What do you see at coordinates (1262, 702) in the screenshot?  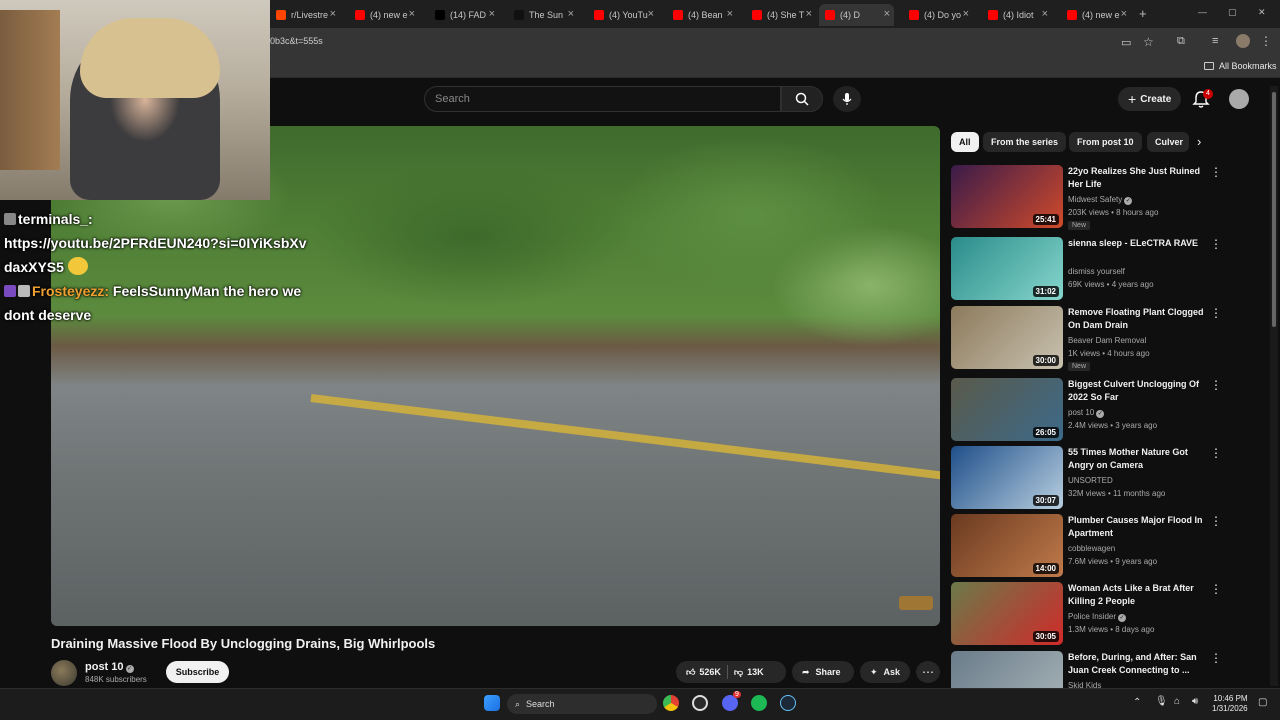 I see `notification-center-icon: ▢` at bounding box center [1262, 702].